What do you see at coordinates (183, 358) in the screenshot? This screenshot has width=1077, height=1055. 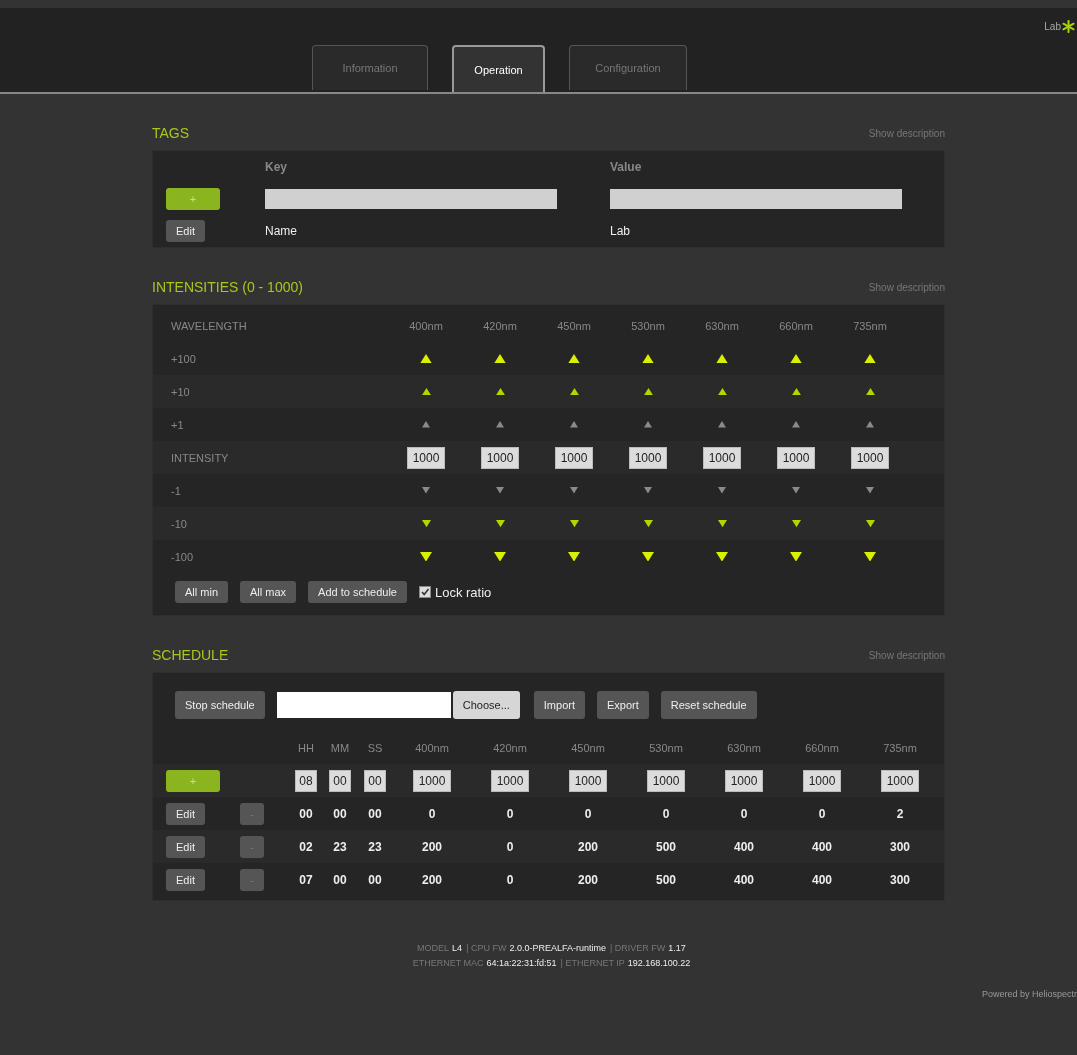 I see `row-label: +100` at bounding box center [183, 358].